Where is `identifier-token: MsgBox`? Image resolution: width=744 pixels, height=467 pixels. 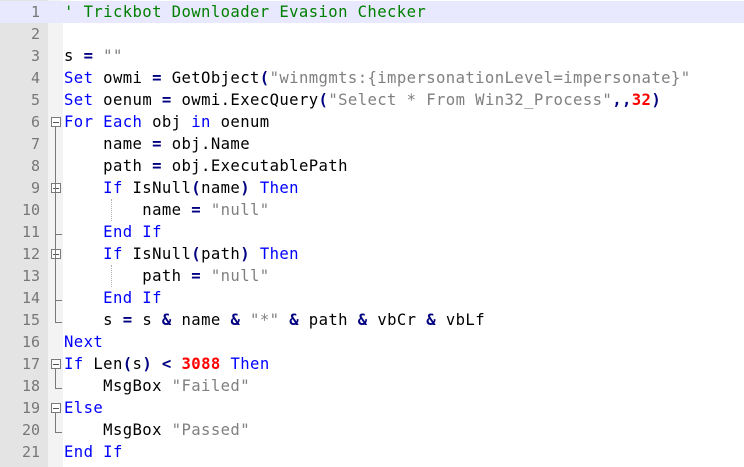 identifier-token: MsgBox is located at coordinates (118, 430).